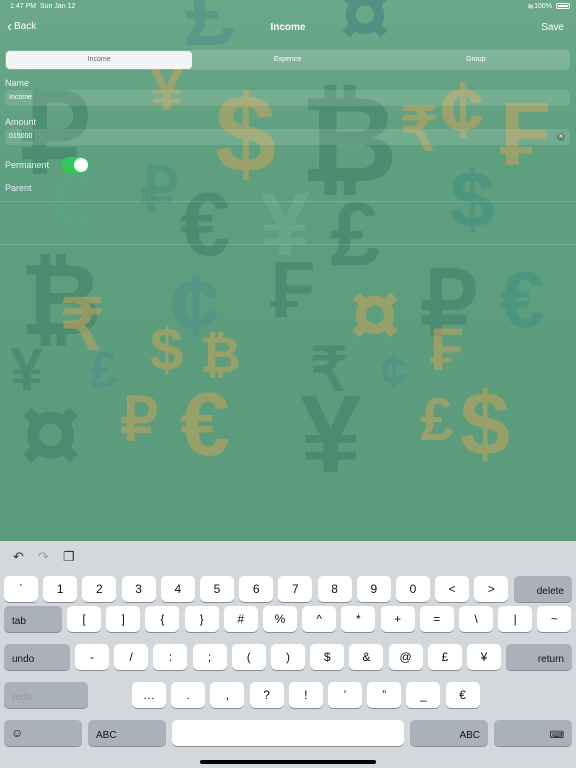  I want to click on clear-text-icon: ✕, so click(561, 137).